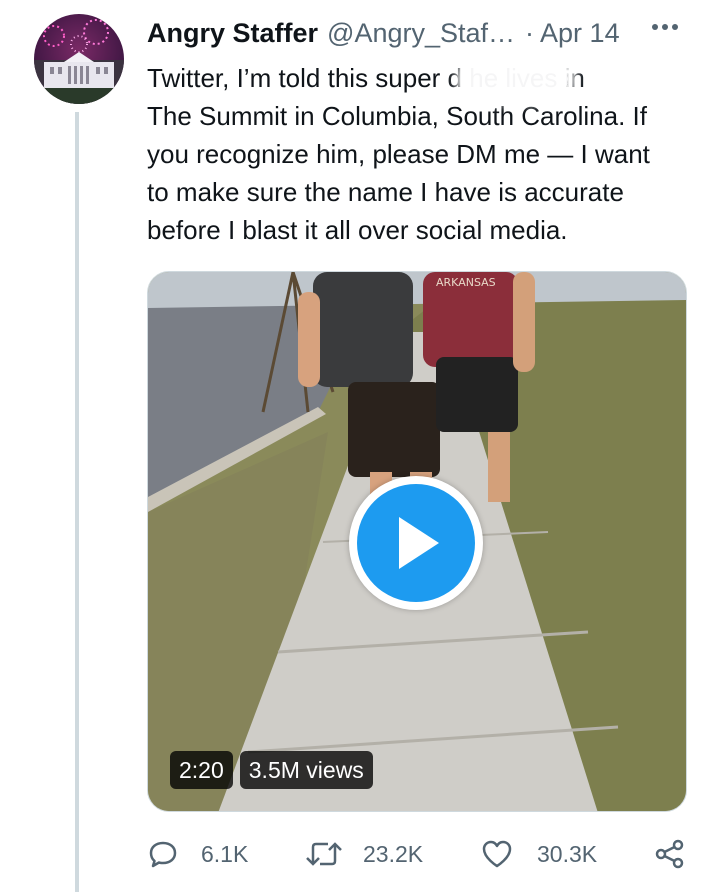 The image size is (720, 892). I want to click on redaction-blur, so click(516, 79).